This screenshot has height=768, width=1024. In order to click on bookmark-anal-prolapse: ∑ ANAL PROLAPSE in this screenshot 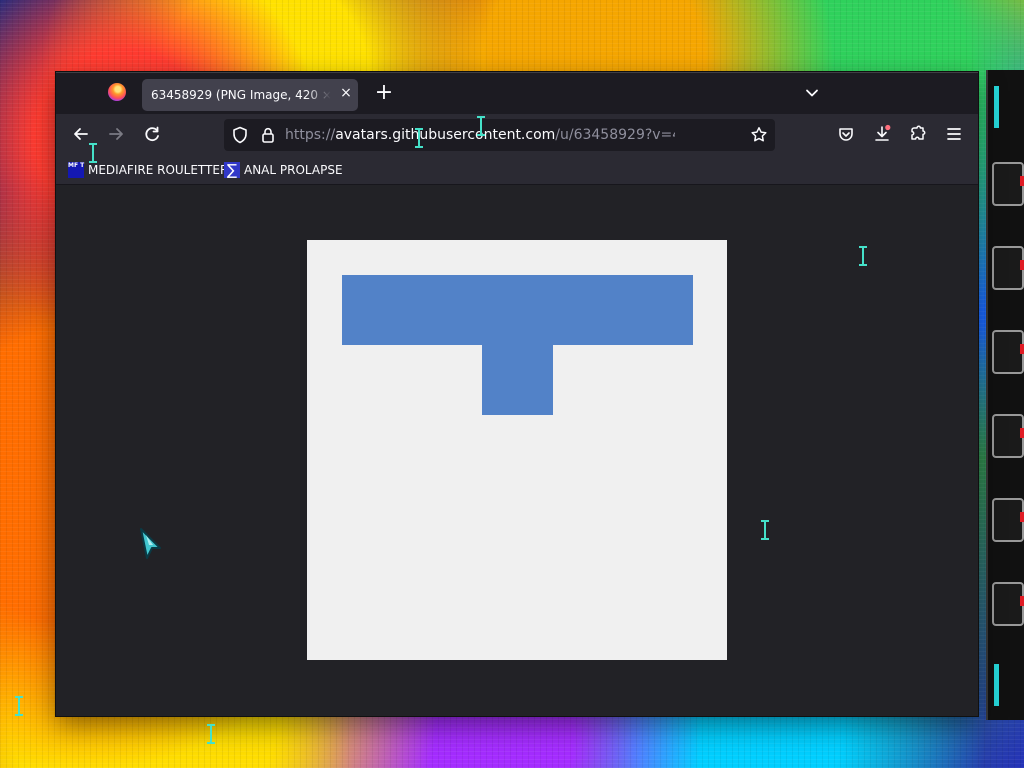, I will do `click(284, 170)`.